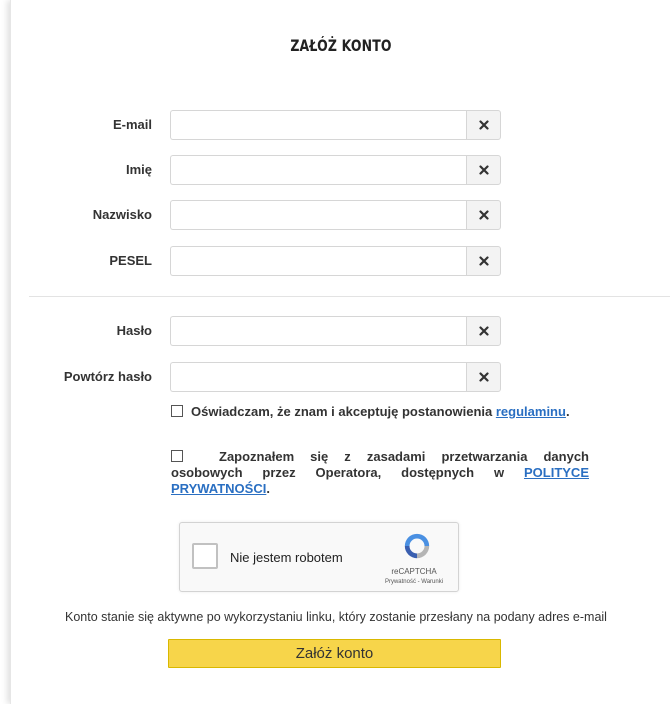  What do you see at coordinates (138, 169) in the screenshot?
I see `first-name-label: Imię` at bounding box center [138, 169].